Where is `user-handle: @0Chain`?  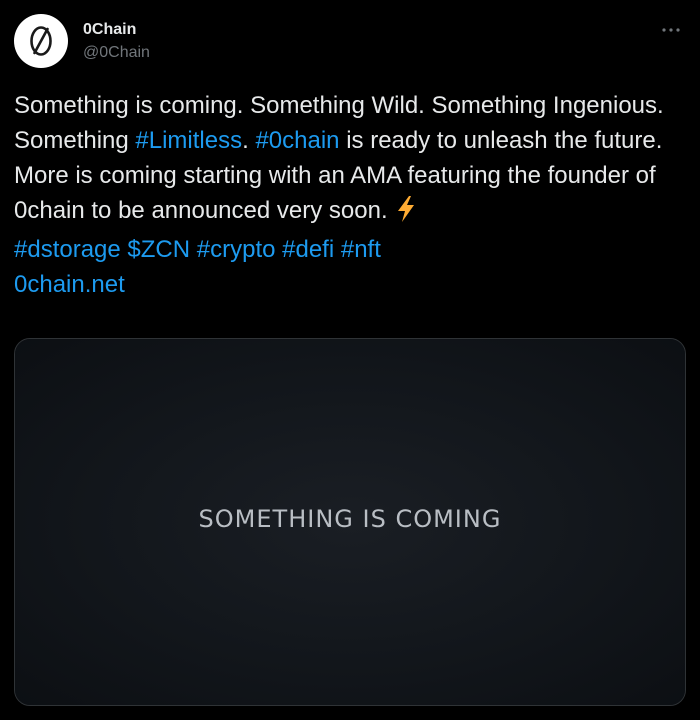 user-handle: @0Chain is located at coordinates (116, 53).